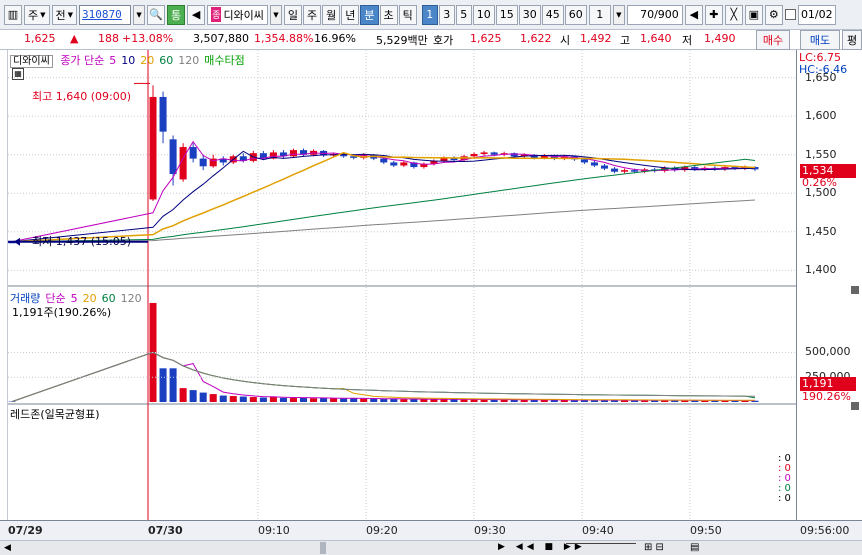 This screenshot has height=555, width=862. I want to click on tab-period-1: 주, so click(312, 14).